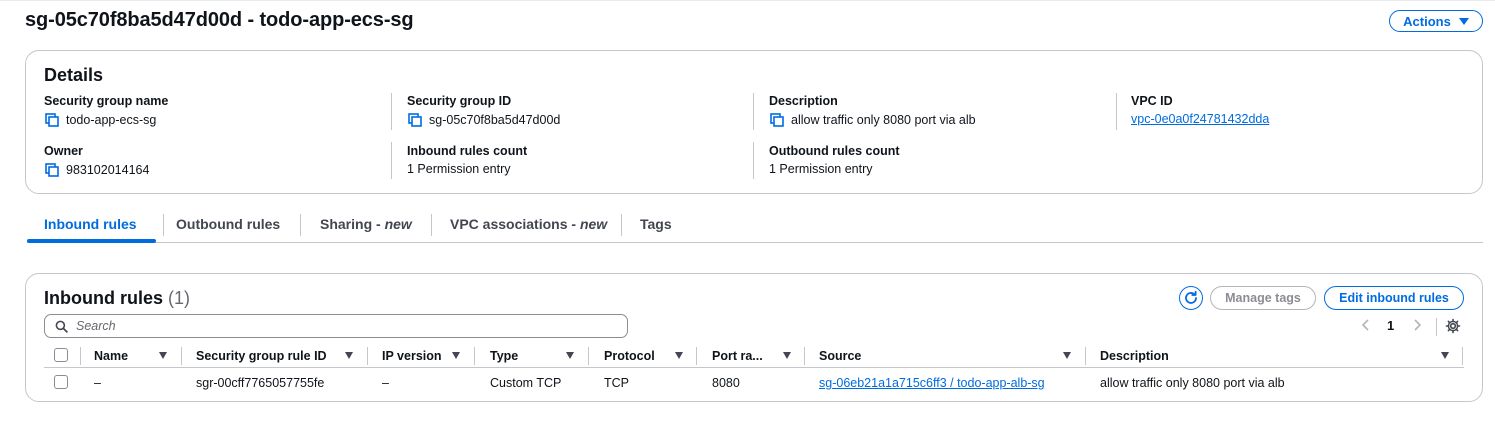 This screenshot has width=1495, height=430. I want to click on field-value: 983102014164, so click(108, 170).